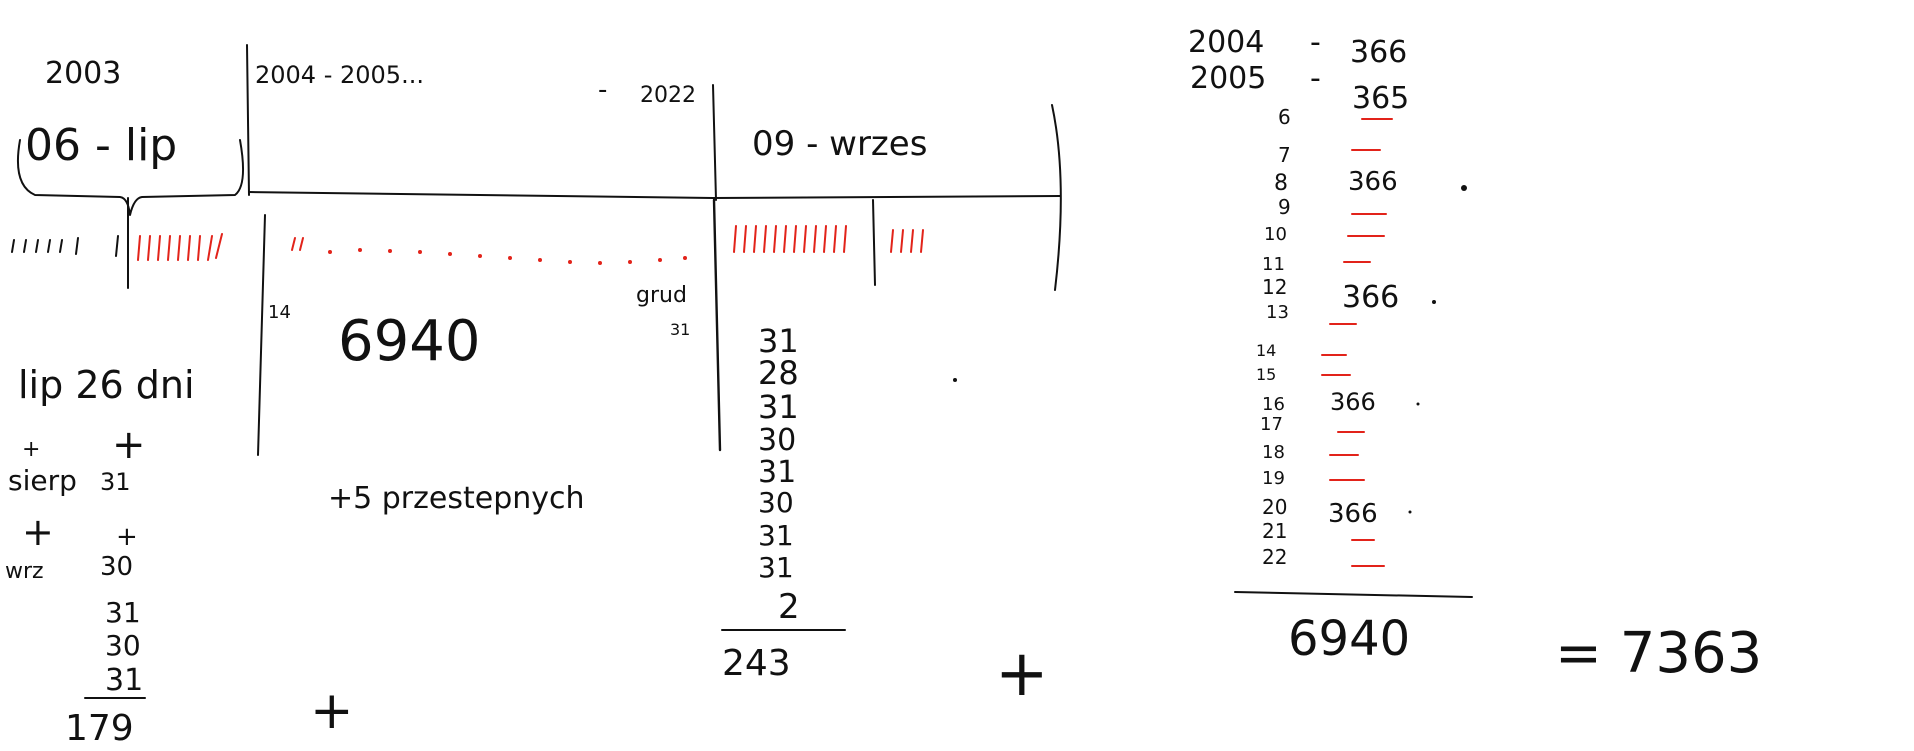 This screenshot has width=1914, height=751. I want to click on middle-total-value: 6940, so click(409, 341).